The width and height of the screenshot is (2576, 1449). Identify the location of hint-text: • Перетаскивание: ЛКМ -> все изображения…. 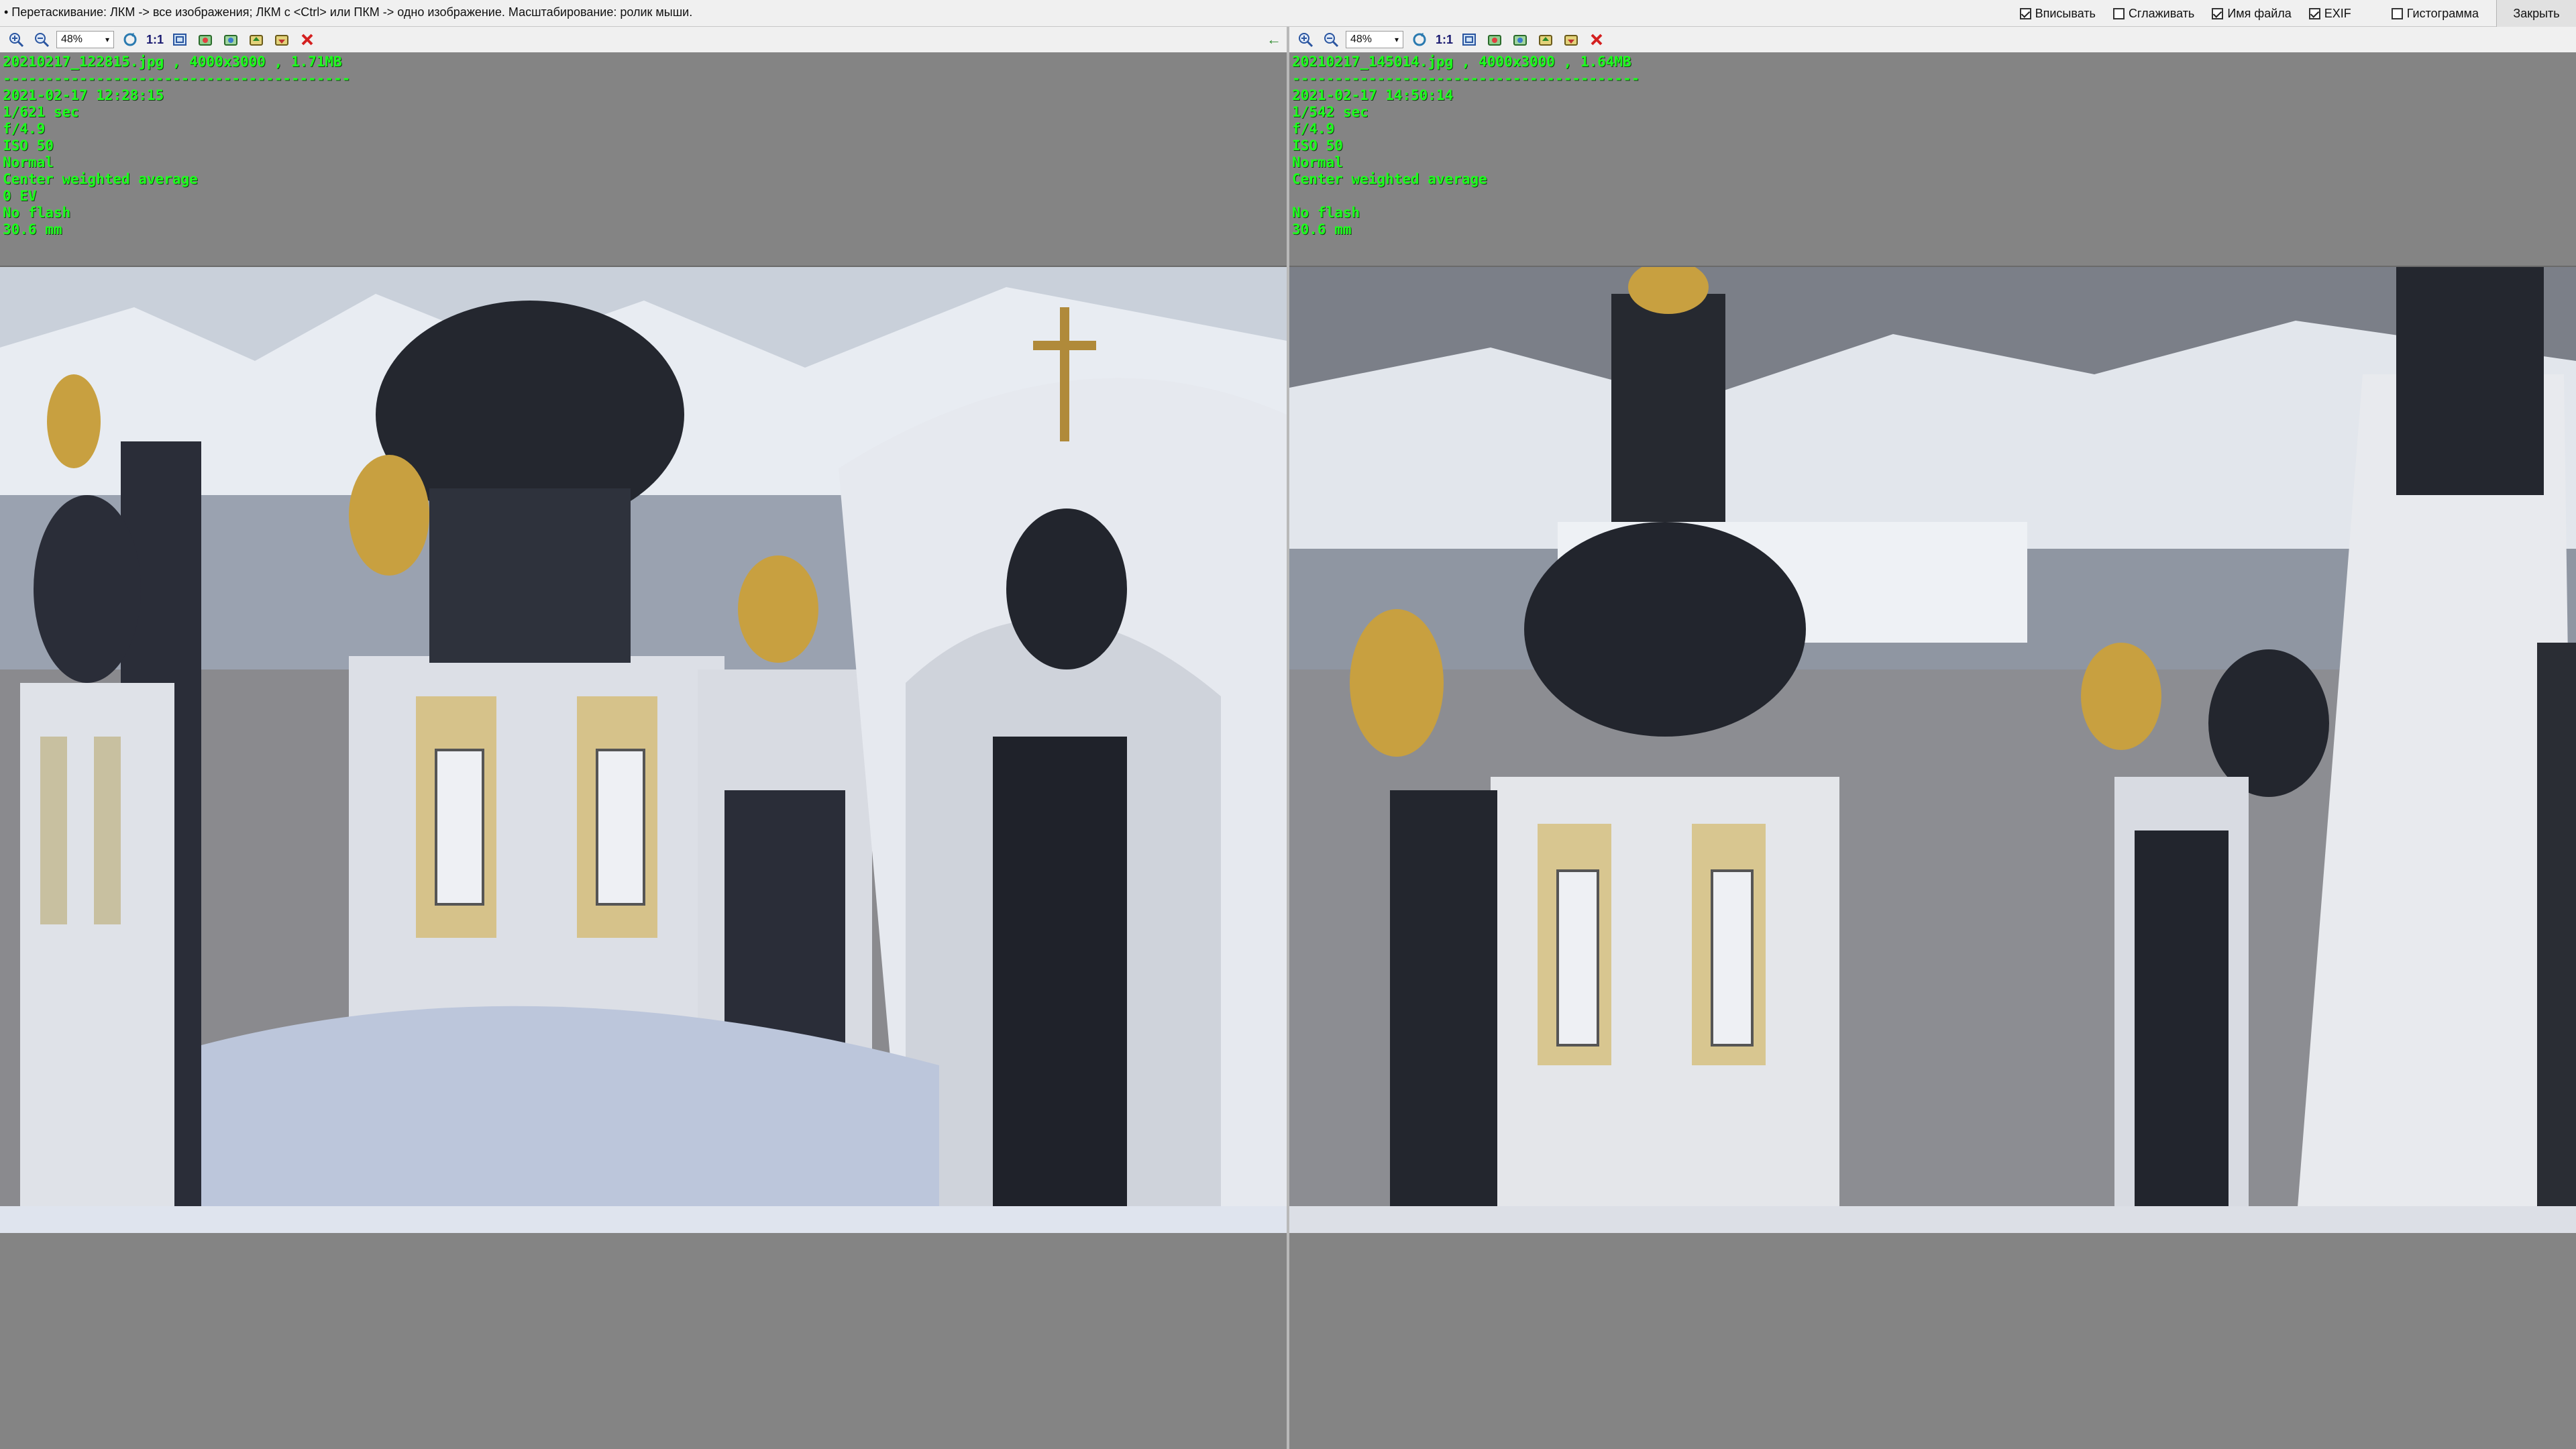
(348, 12).